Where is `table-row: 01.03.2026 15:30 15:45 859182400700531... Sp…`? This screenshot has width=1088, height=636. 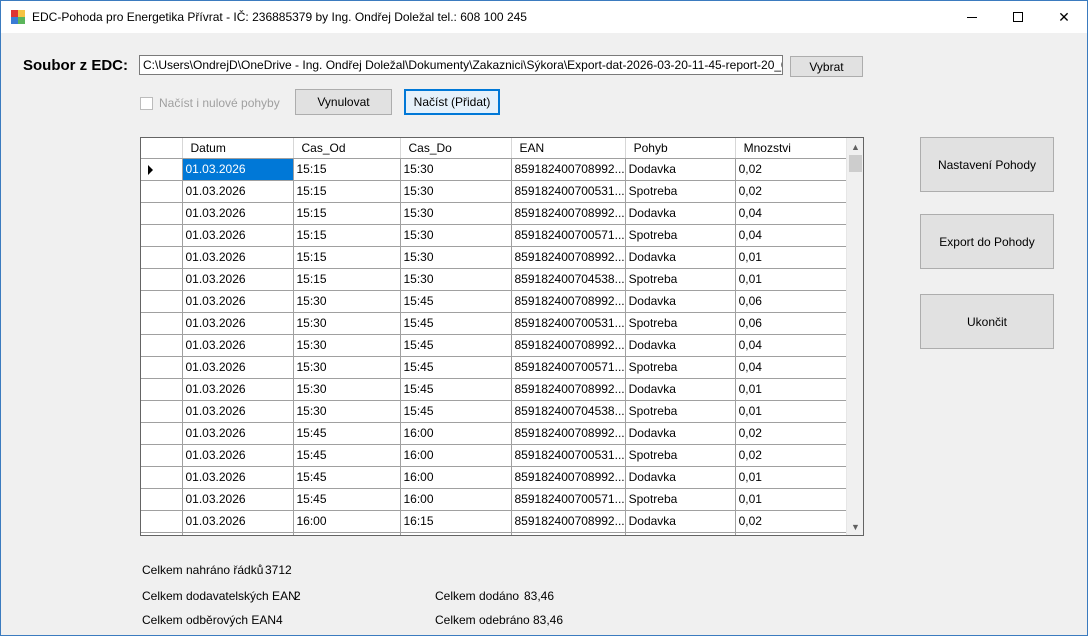 table-row: 01.03.2026 15:30 15:45 859182400700531... Sp… is located at coordinates (494, 323).